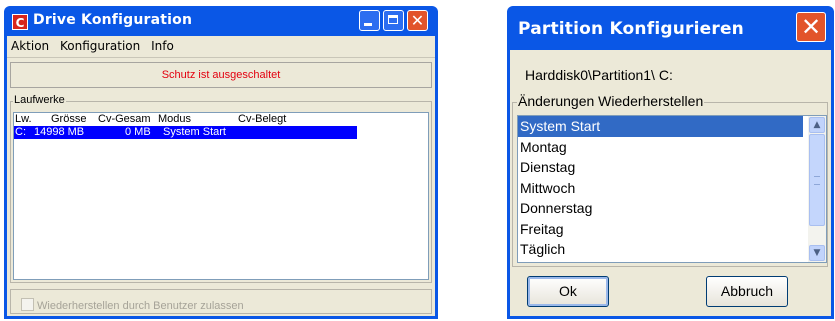 The height and width of the screenshot is (321, 835). What do you see at coordinates (23, 119) in the screenshot?
I see `column-header-lw: Lw.` at bounding box center [23, 119].